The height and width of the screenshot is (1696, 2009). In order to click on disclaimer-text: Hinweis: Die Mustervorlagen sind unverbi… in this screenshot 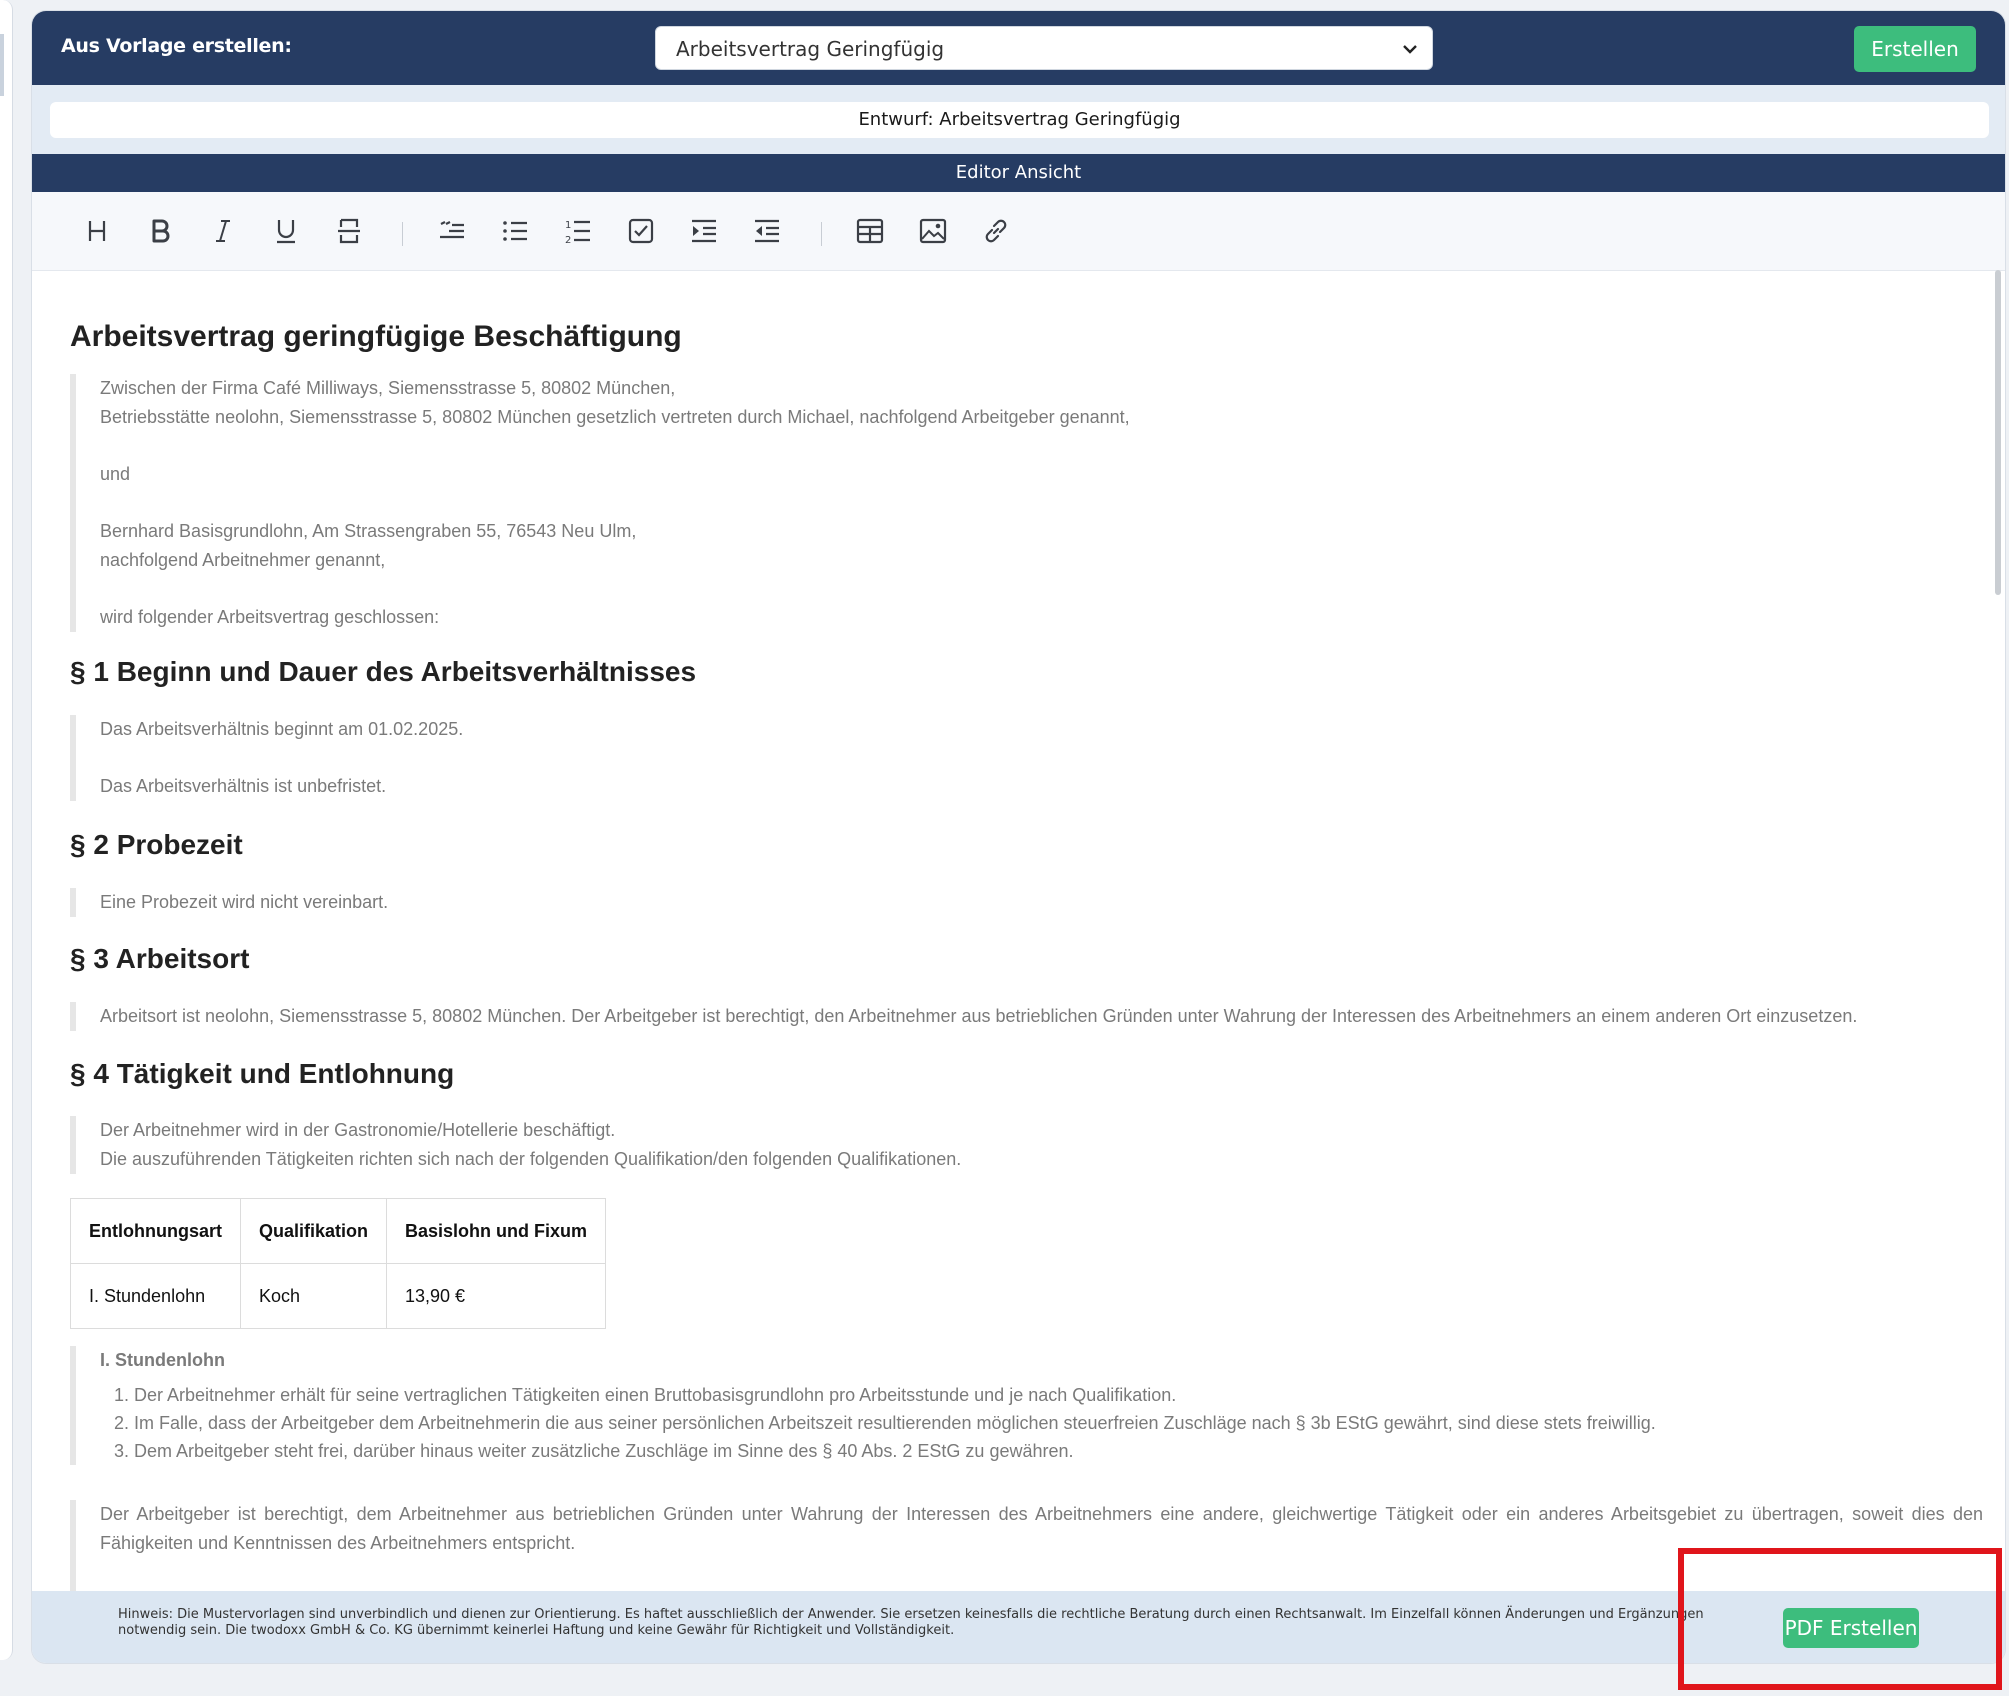, I will do `click(911, 1622)`.